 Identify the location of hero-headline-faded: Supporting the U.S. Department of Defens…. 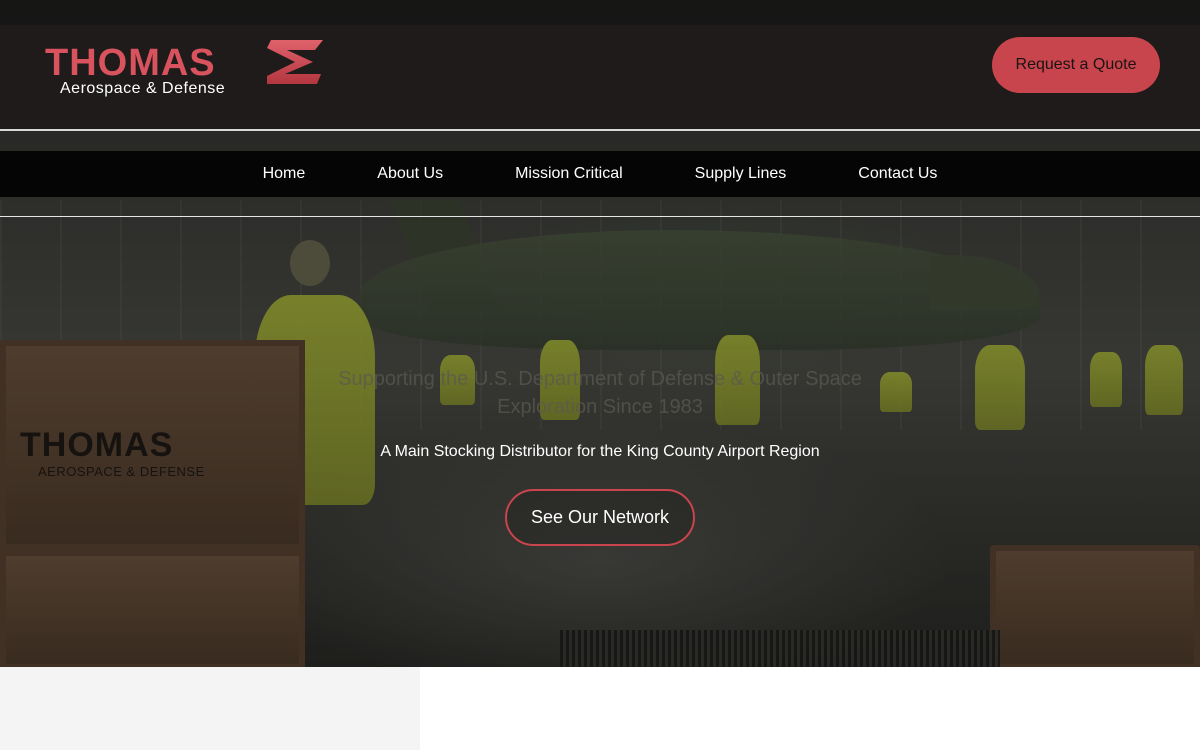
(600, 393).